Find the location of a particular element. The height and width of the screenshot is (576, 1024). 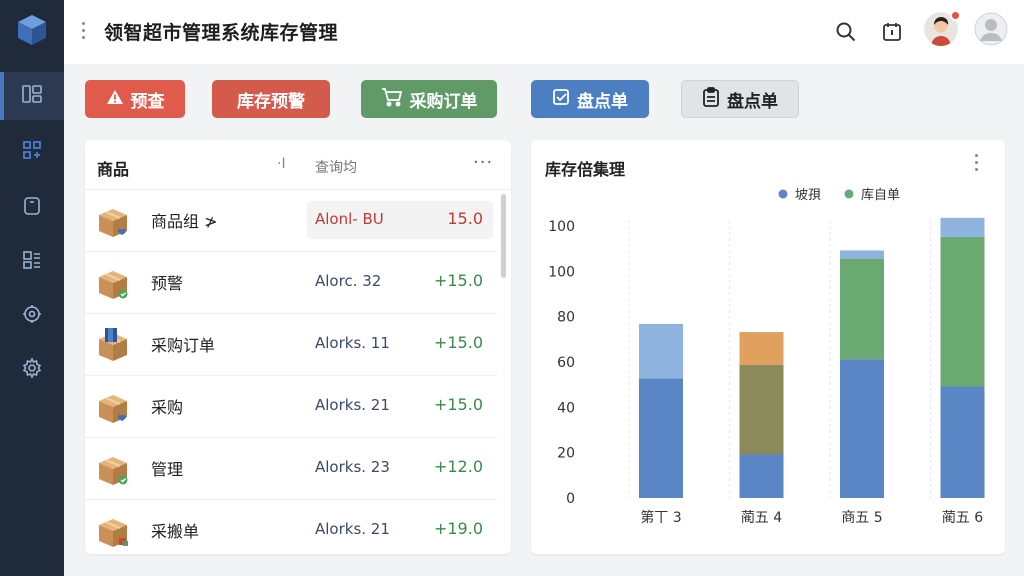

y-tick-label: 60 is located at coordinates (566, 363).